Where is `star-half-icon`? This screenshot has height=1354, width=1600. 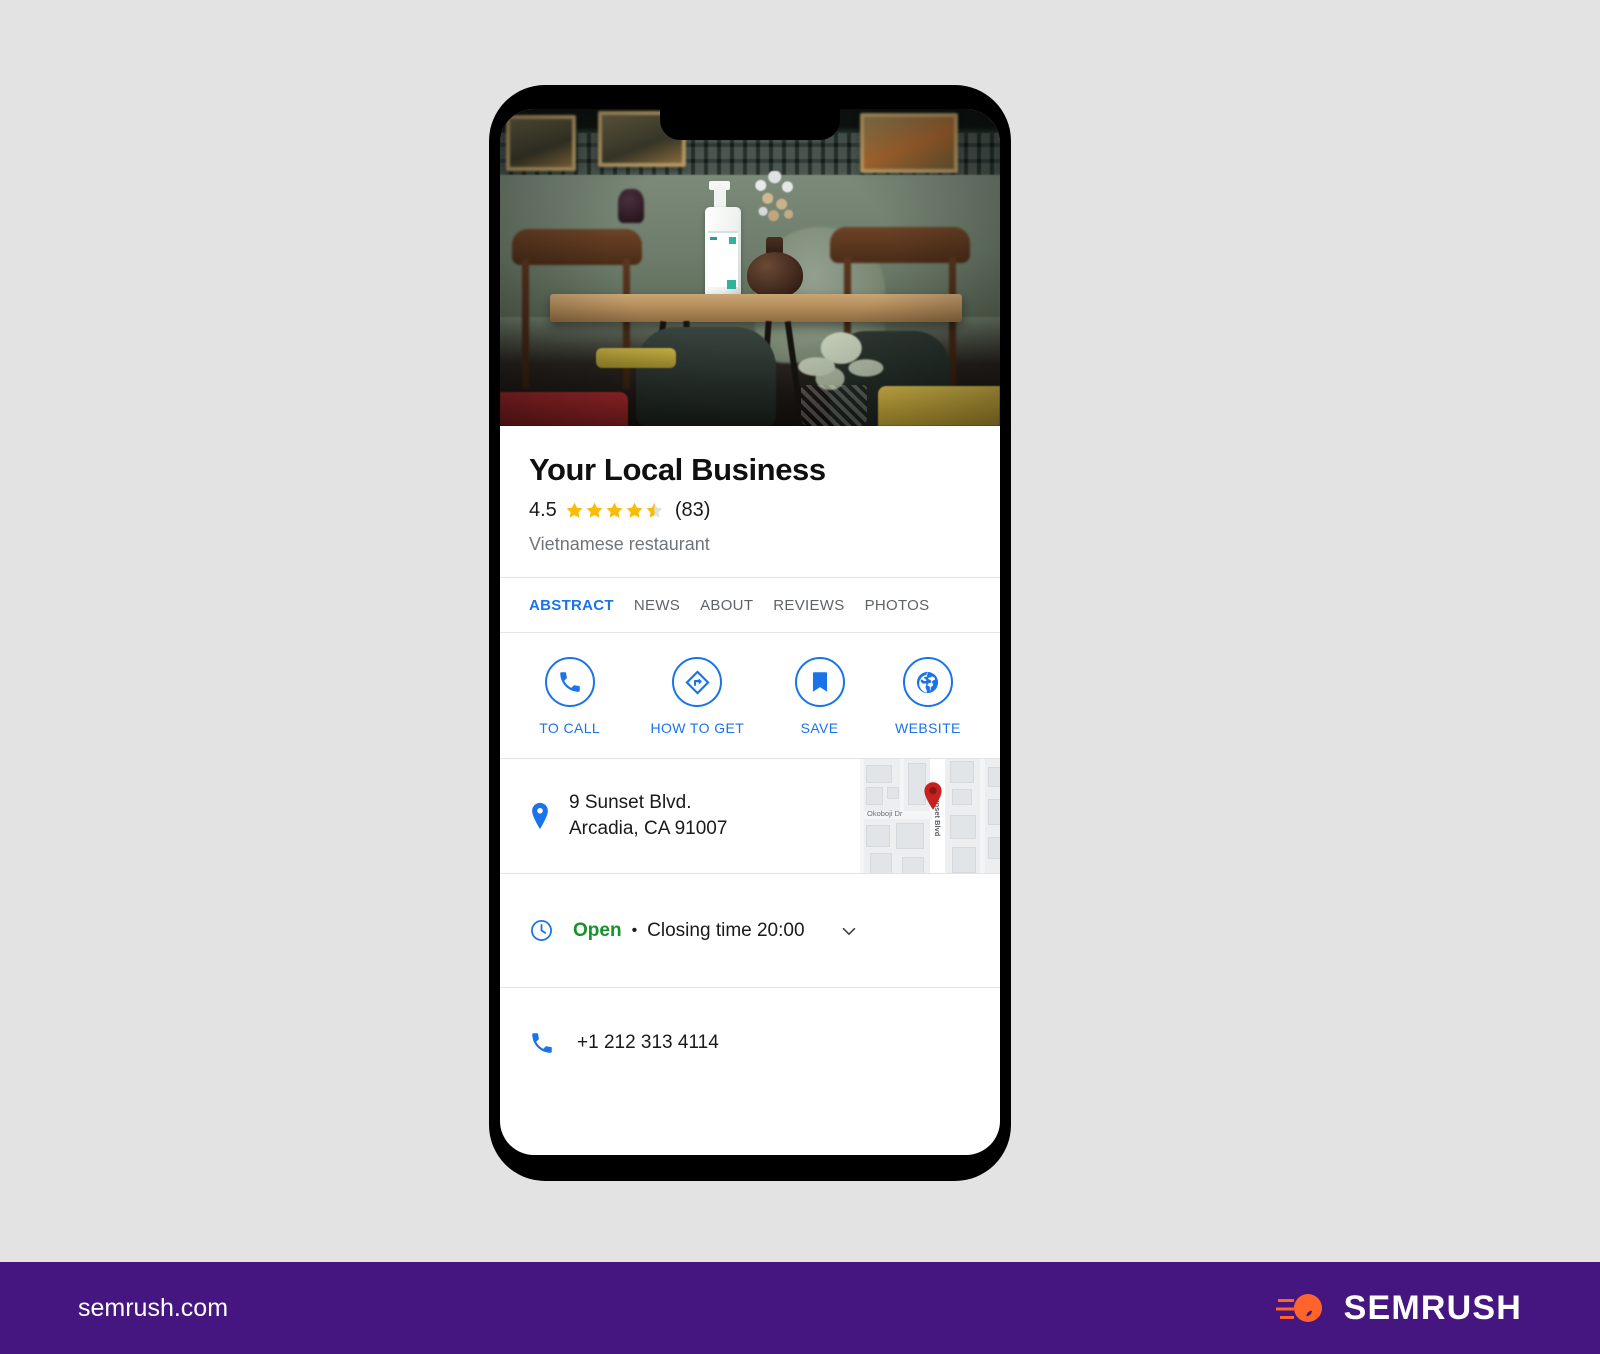 star-half-icon is located at coordinates (654, 510).